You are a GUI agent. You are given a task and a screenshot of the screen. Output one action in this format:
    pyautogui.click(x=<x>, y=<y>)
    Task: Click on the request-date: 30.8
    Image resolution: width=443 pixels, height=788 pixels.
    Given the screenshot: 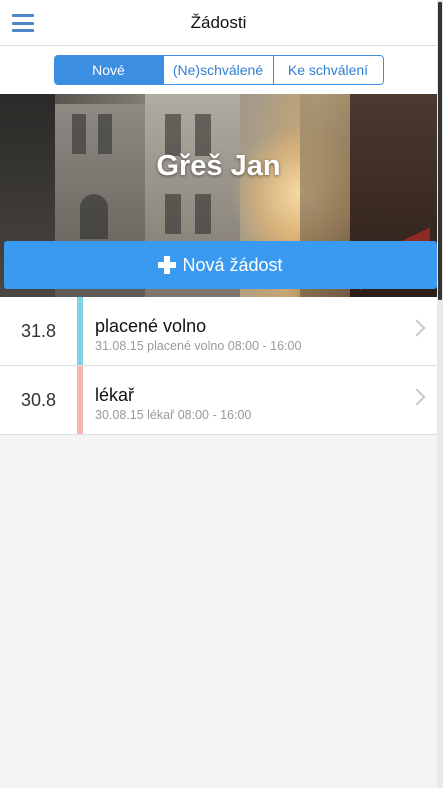 What is the action you would take?
    pyautogui.click(x=38, y=399)
    